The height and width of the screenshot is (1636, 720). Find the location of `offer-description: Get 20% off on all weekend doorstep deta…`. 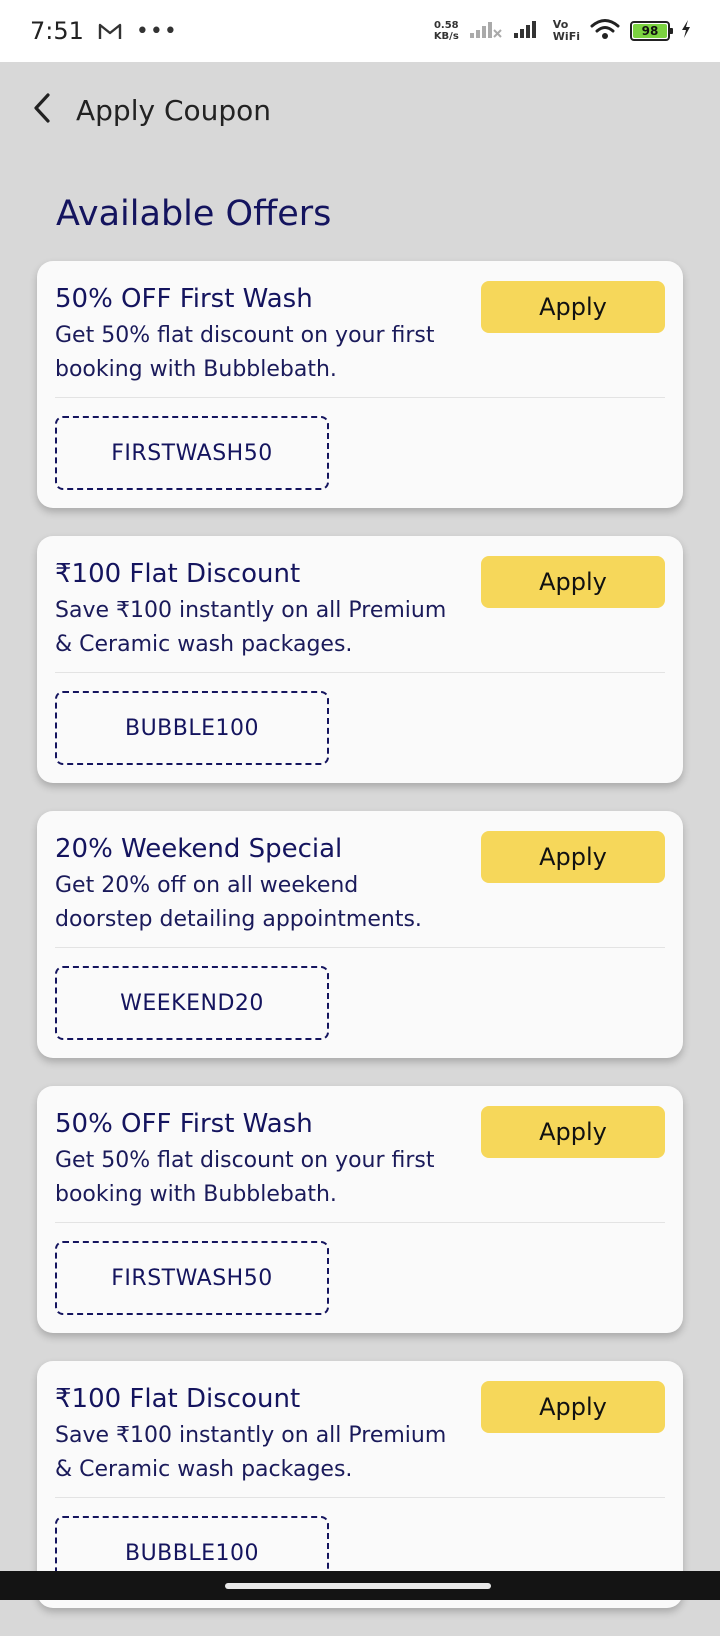

offer-description: Get 20% off on all weekend doorstep deta… is located at coordinates (238, 902).